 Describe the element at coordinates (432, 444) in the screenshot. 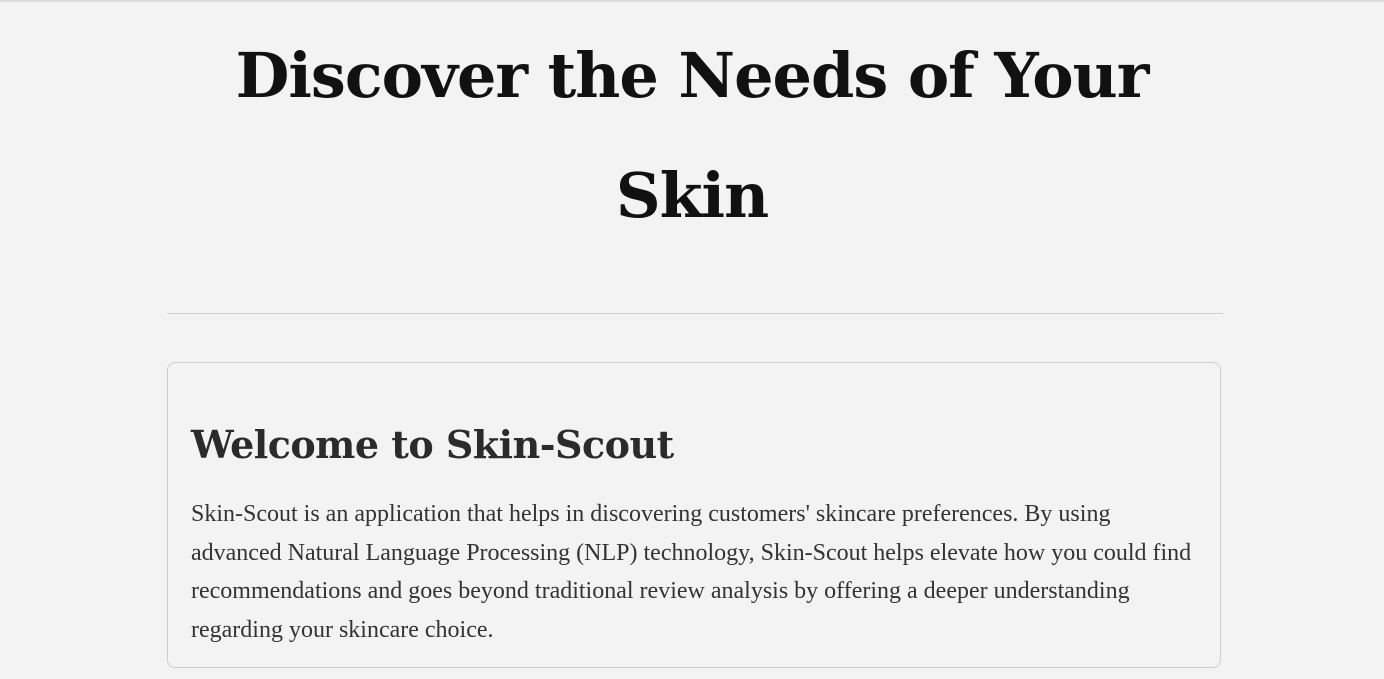

I see `welcome-heading: Welcome to Skin-Scout` at that location.